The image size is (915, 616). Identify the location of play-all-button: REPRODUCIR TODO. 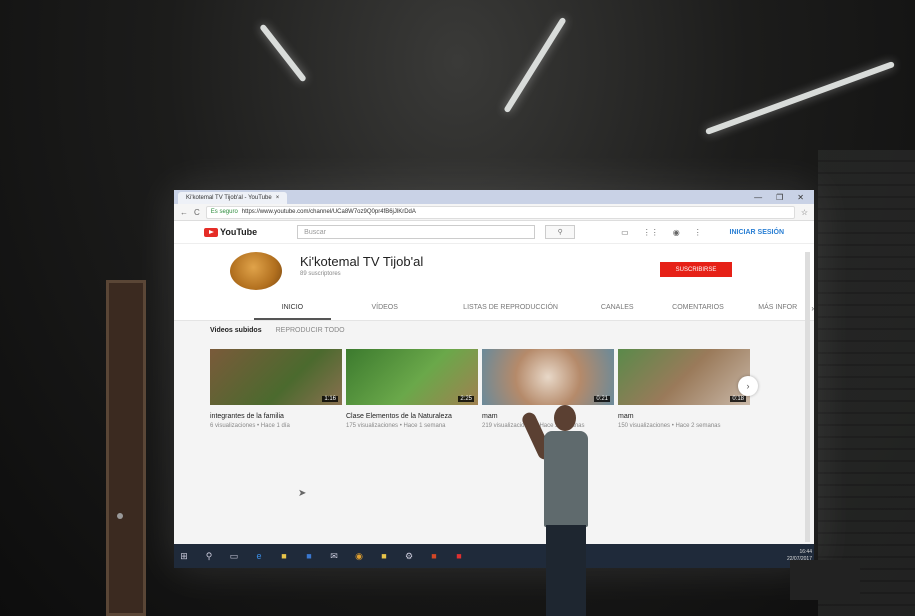
(310, 334).